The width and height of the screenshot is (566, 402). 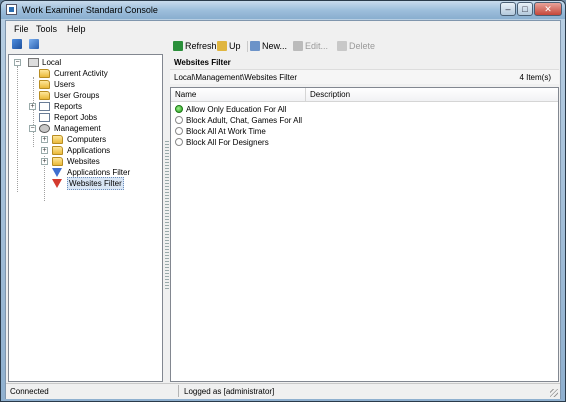 I want to click on new-icon, so click(x=255, y=46).